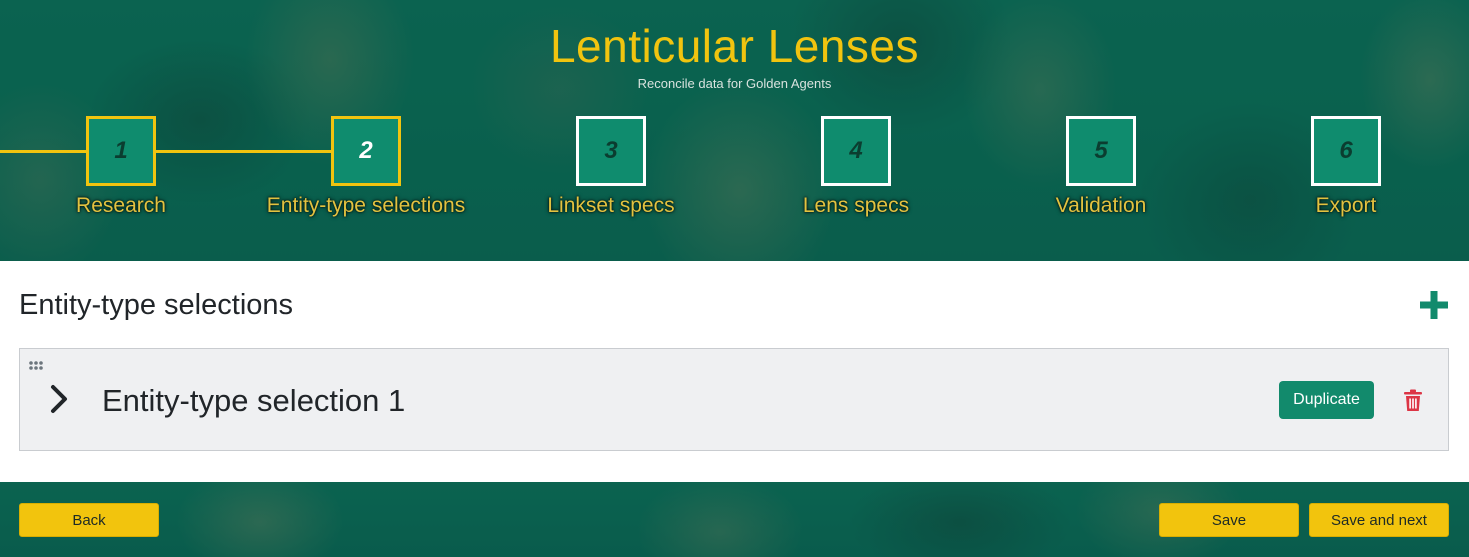  I want to click on step-label: Lens specs, so click(856, 206).